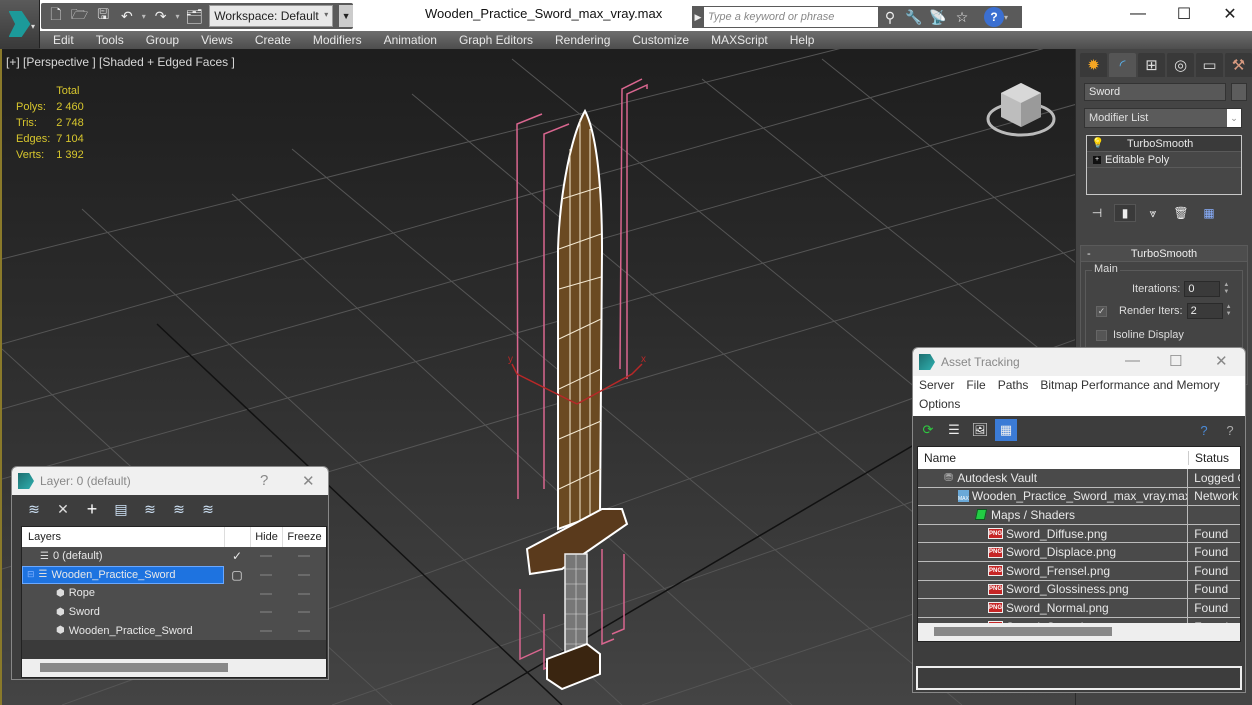  Describe the element at coordinates (791, 17) in the screenshot. I see `search-input` at that location.